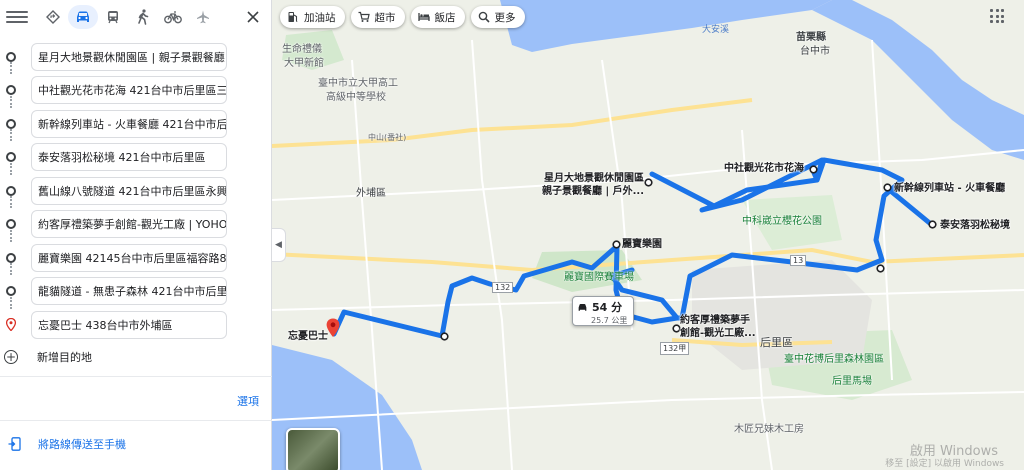  I want to click on place-label-taian: 泰安落羽松秘境, so click(975, 225).